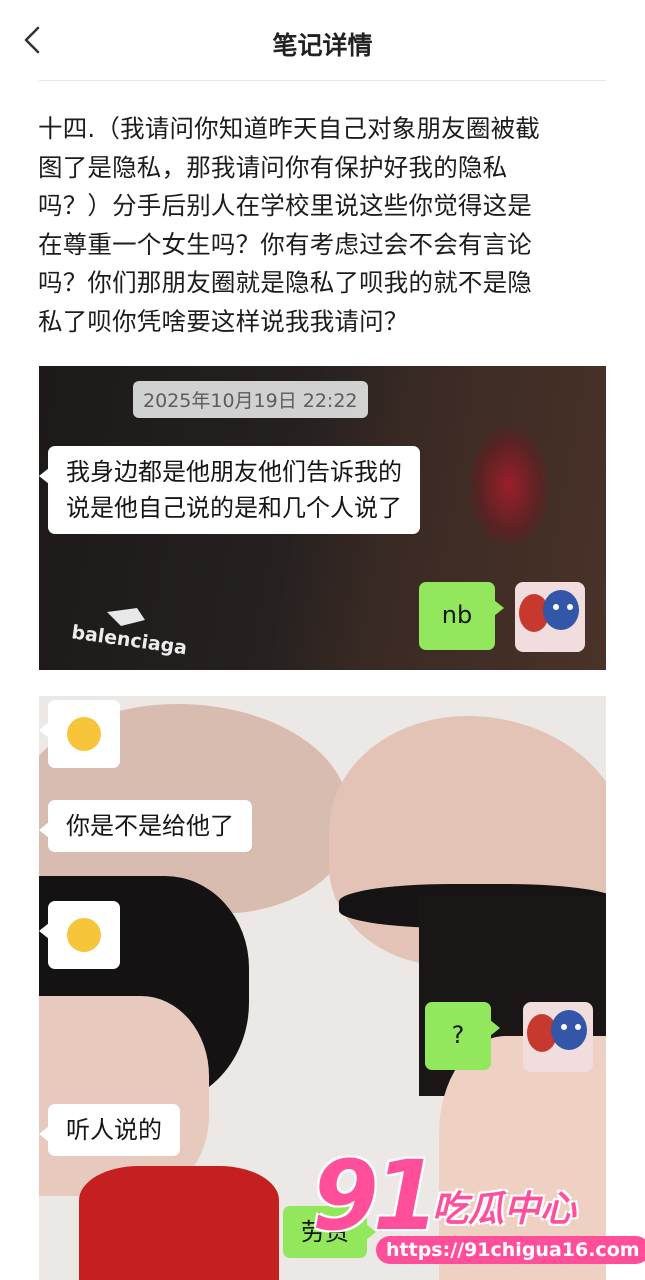  What do you see at coordinates (84, 734) in the screenshot?
I see `crying-laughing-face-icon` at bounding box center [84, 734].